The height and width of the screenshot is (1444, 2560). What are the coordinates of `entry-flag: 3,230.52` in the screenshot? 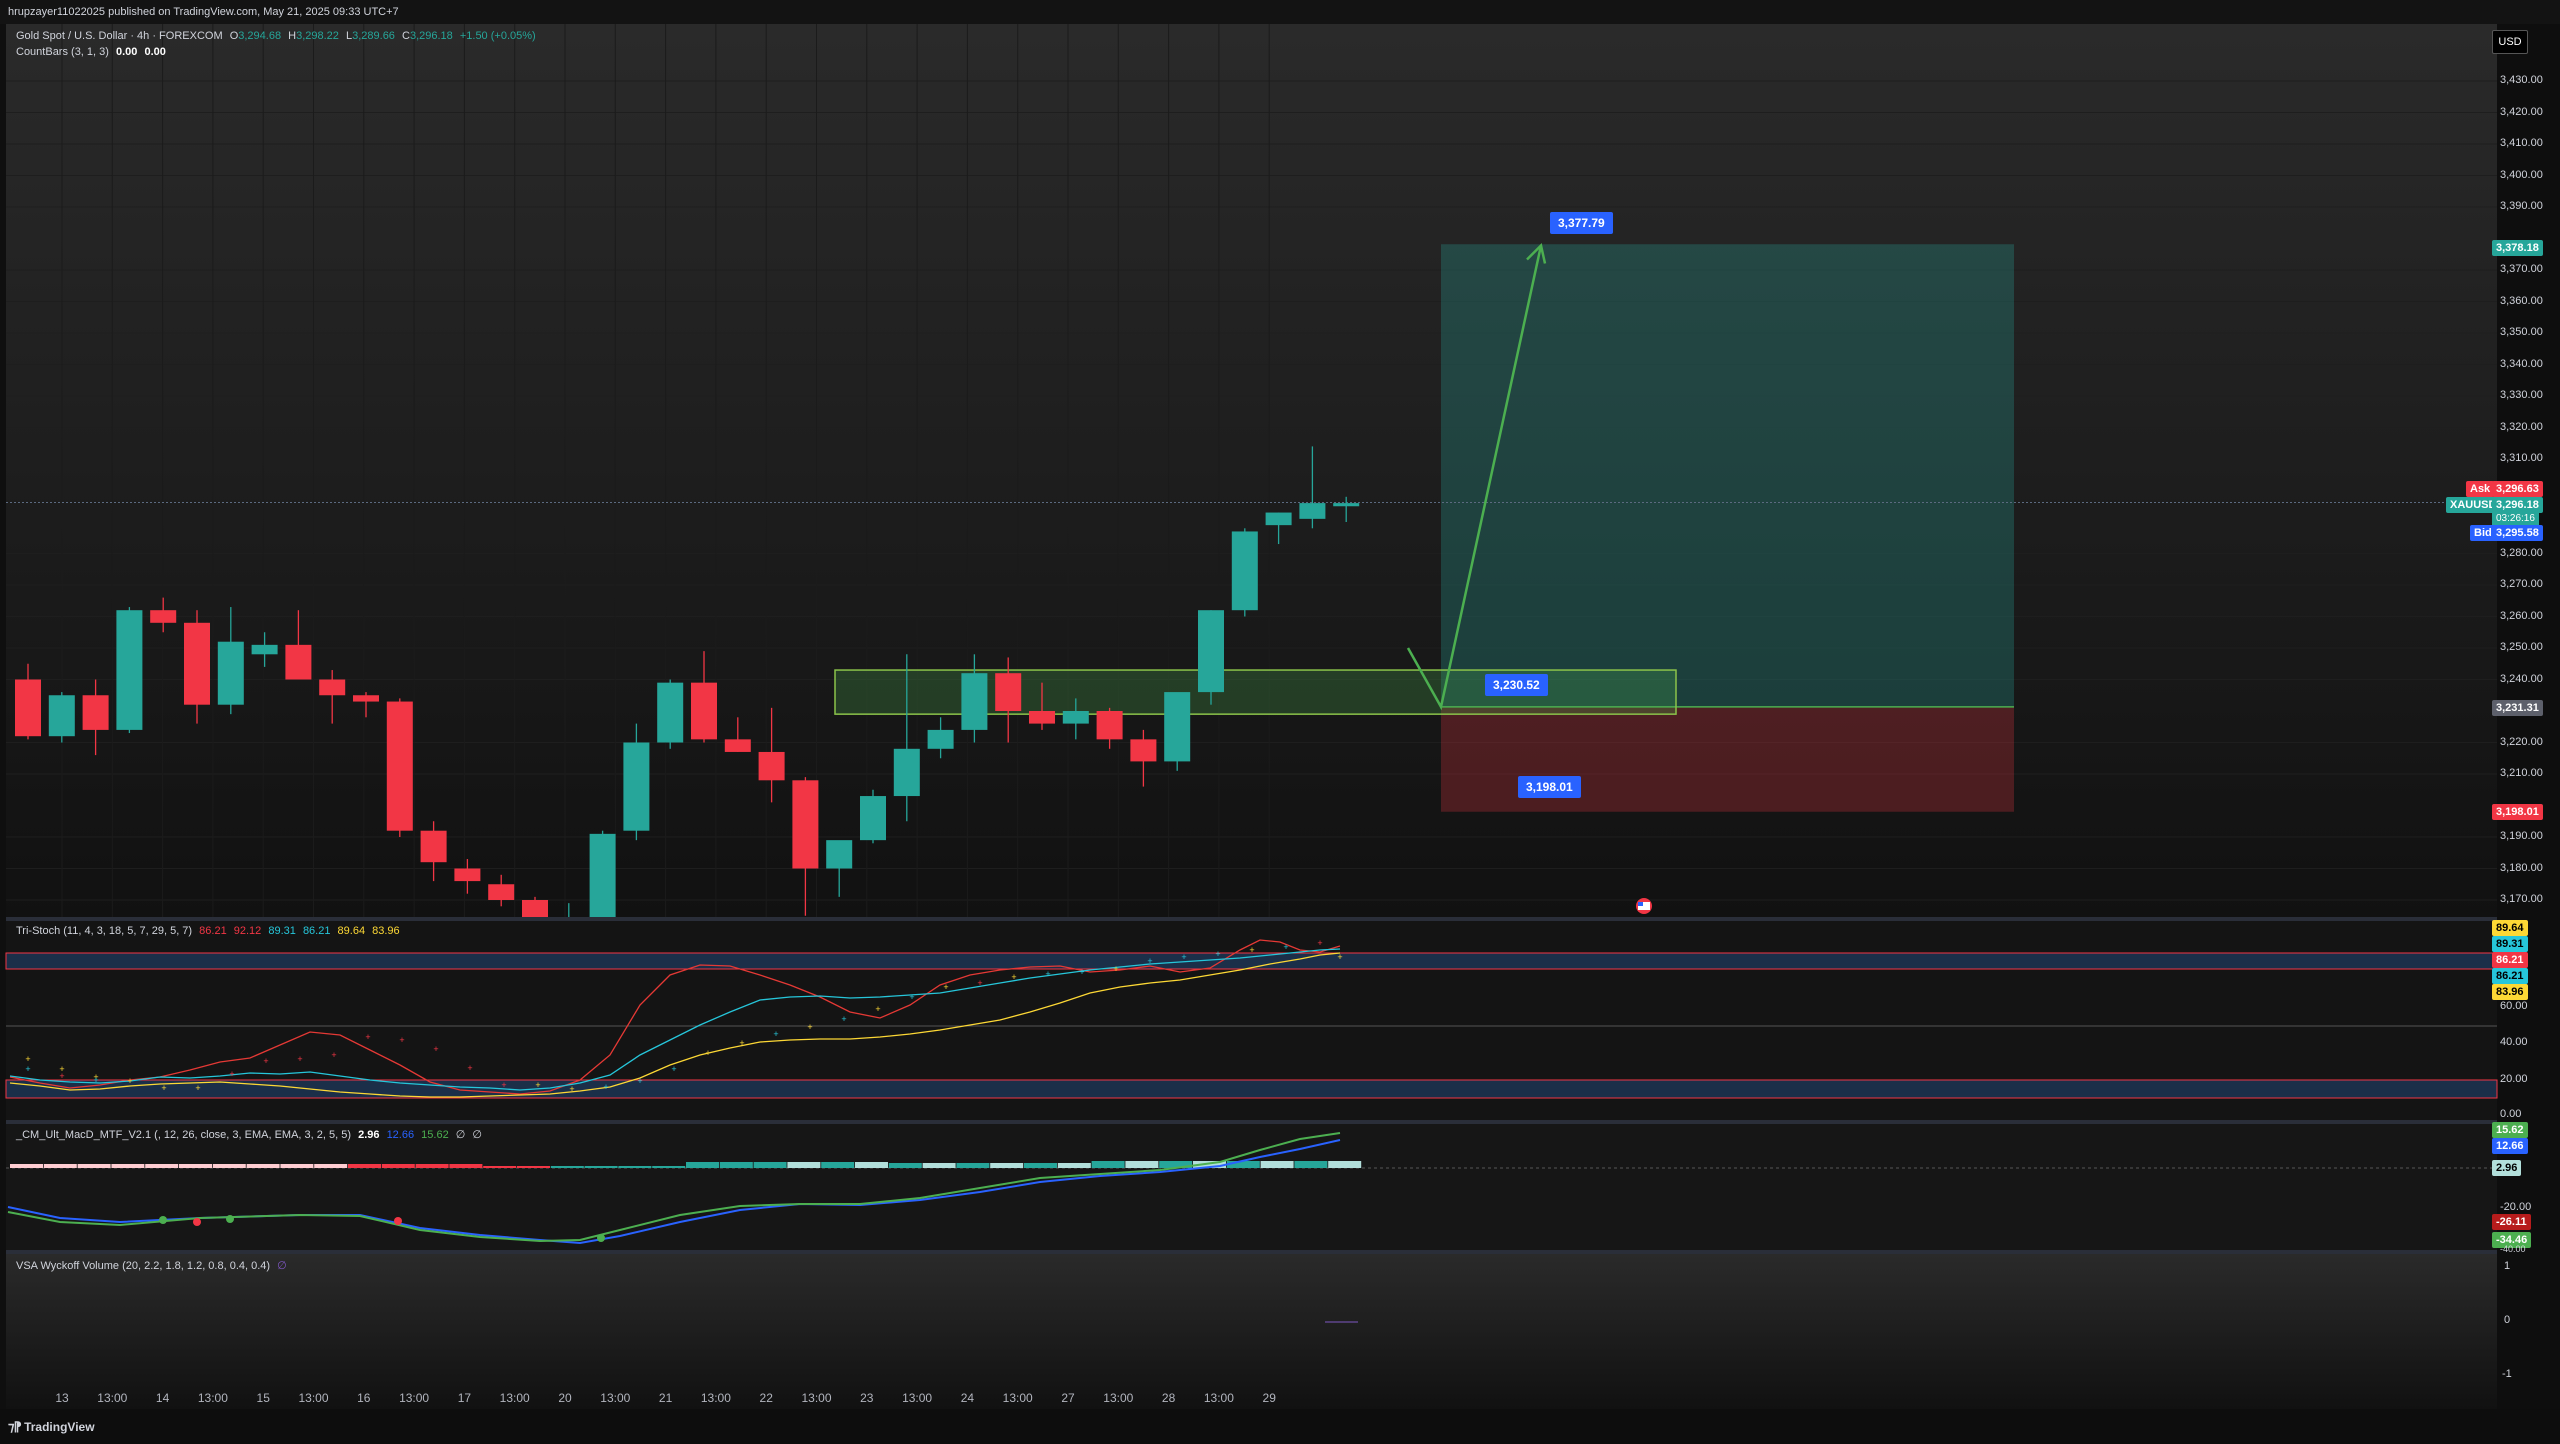 It's located at (1516, 685).